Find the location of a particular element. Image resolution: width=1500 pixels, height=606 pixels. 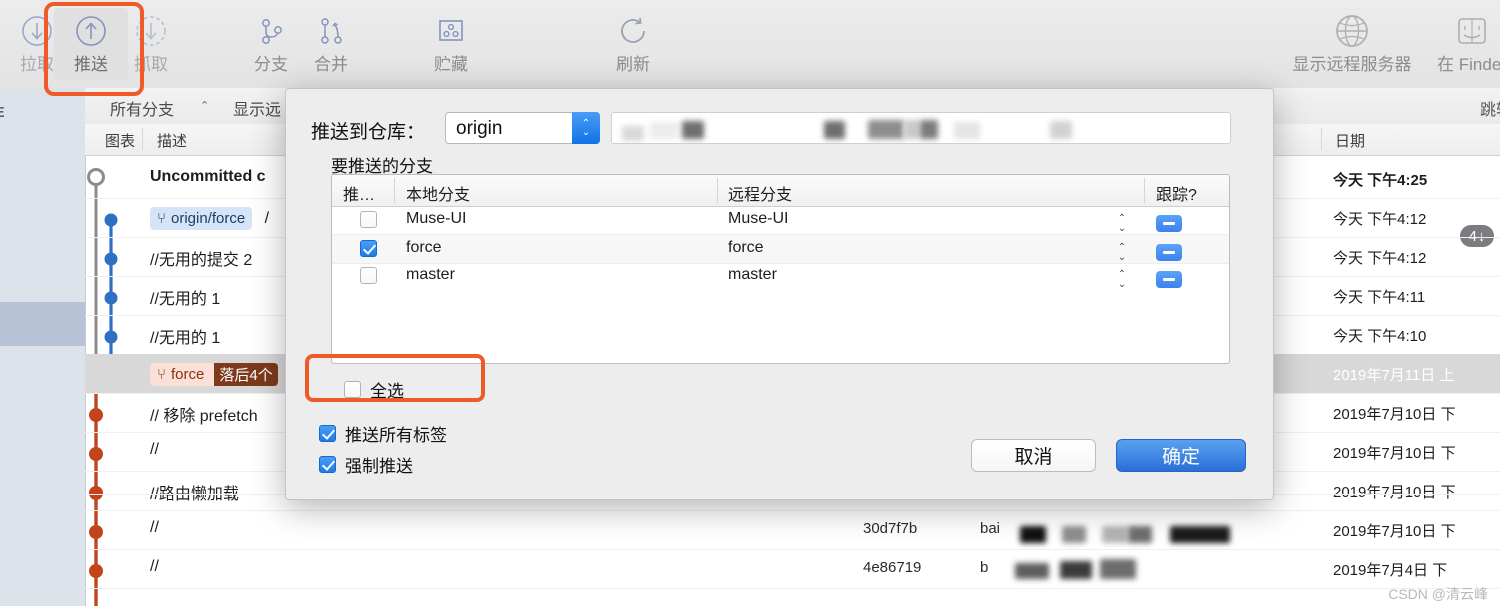

force-push-checkbox is located at coordinates (327, 464).